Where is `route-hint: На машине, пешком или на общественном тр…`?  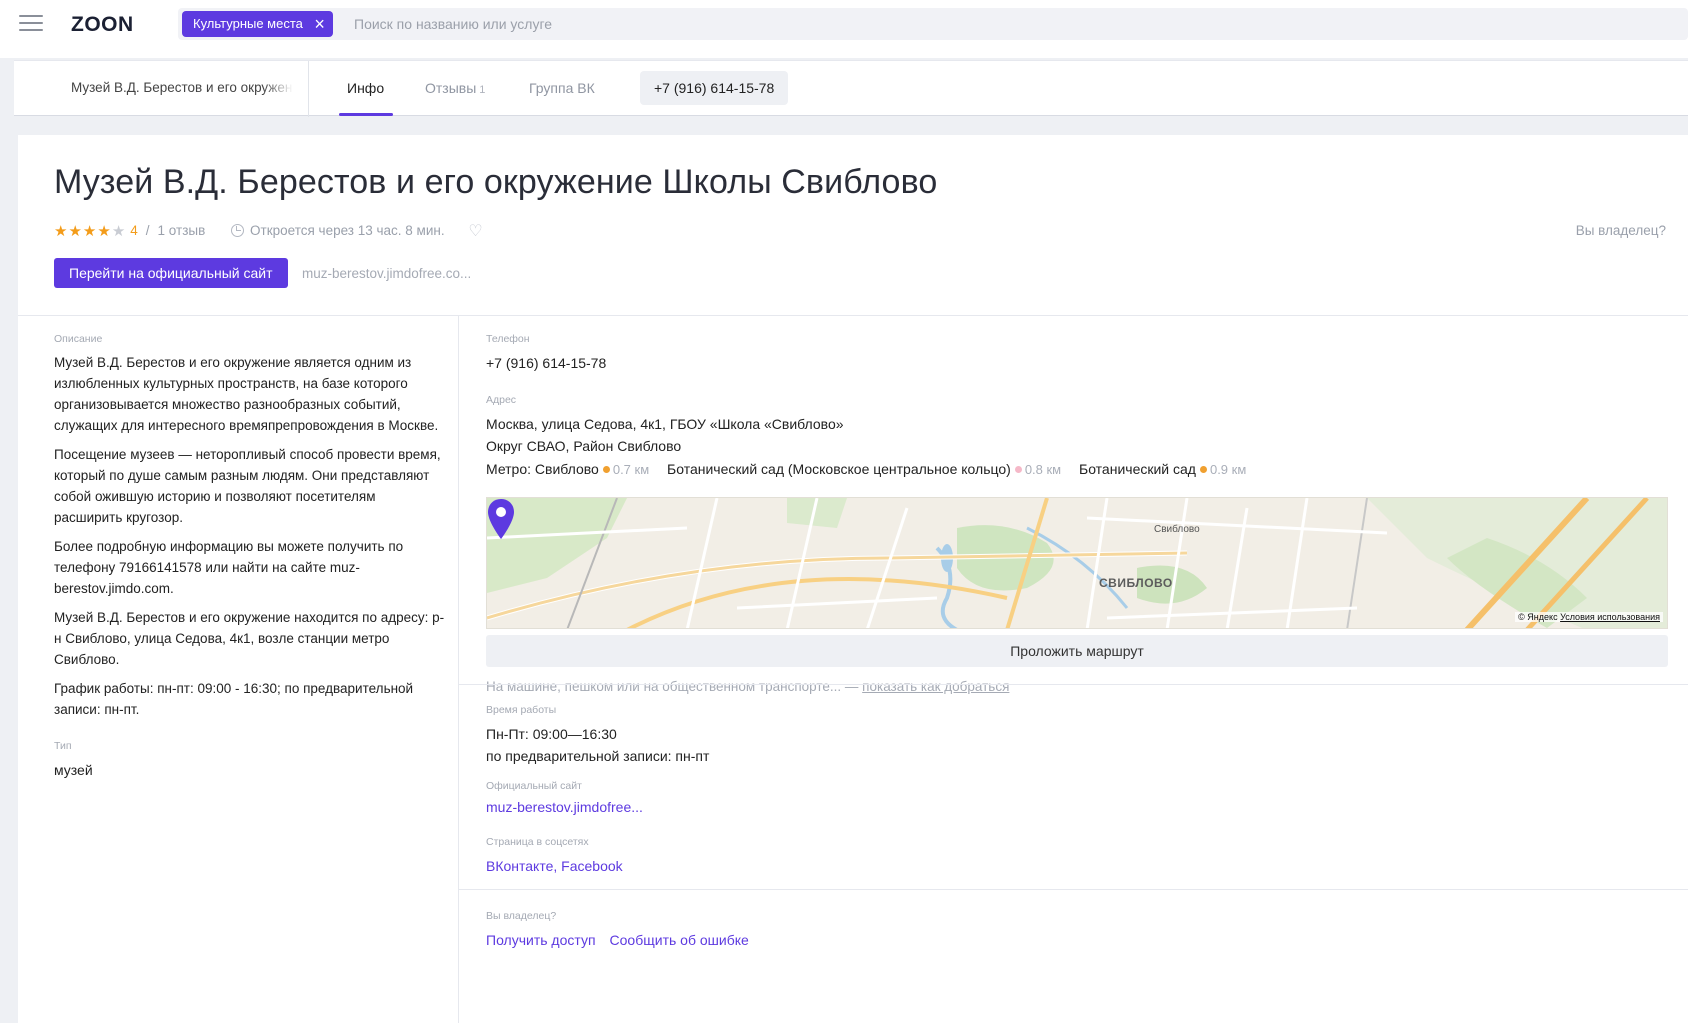
route-hint: На машине, пешком или на общественном тр… is located at coordinates (1087, 686).